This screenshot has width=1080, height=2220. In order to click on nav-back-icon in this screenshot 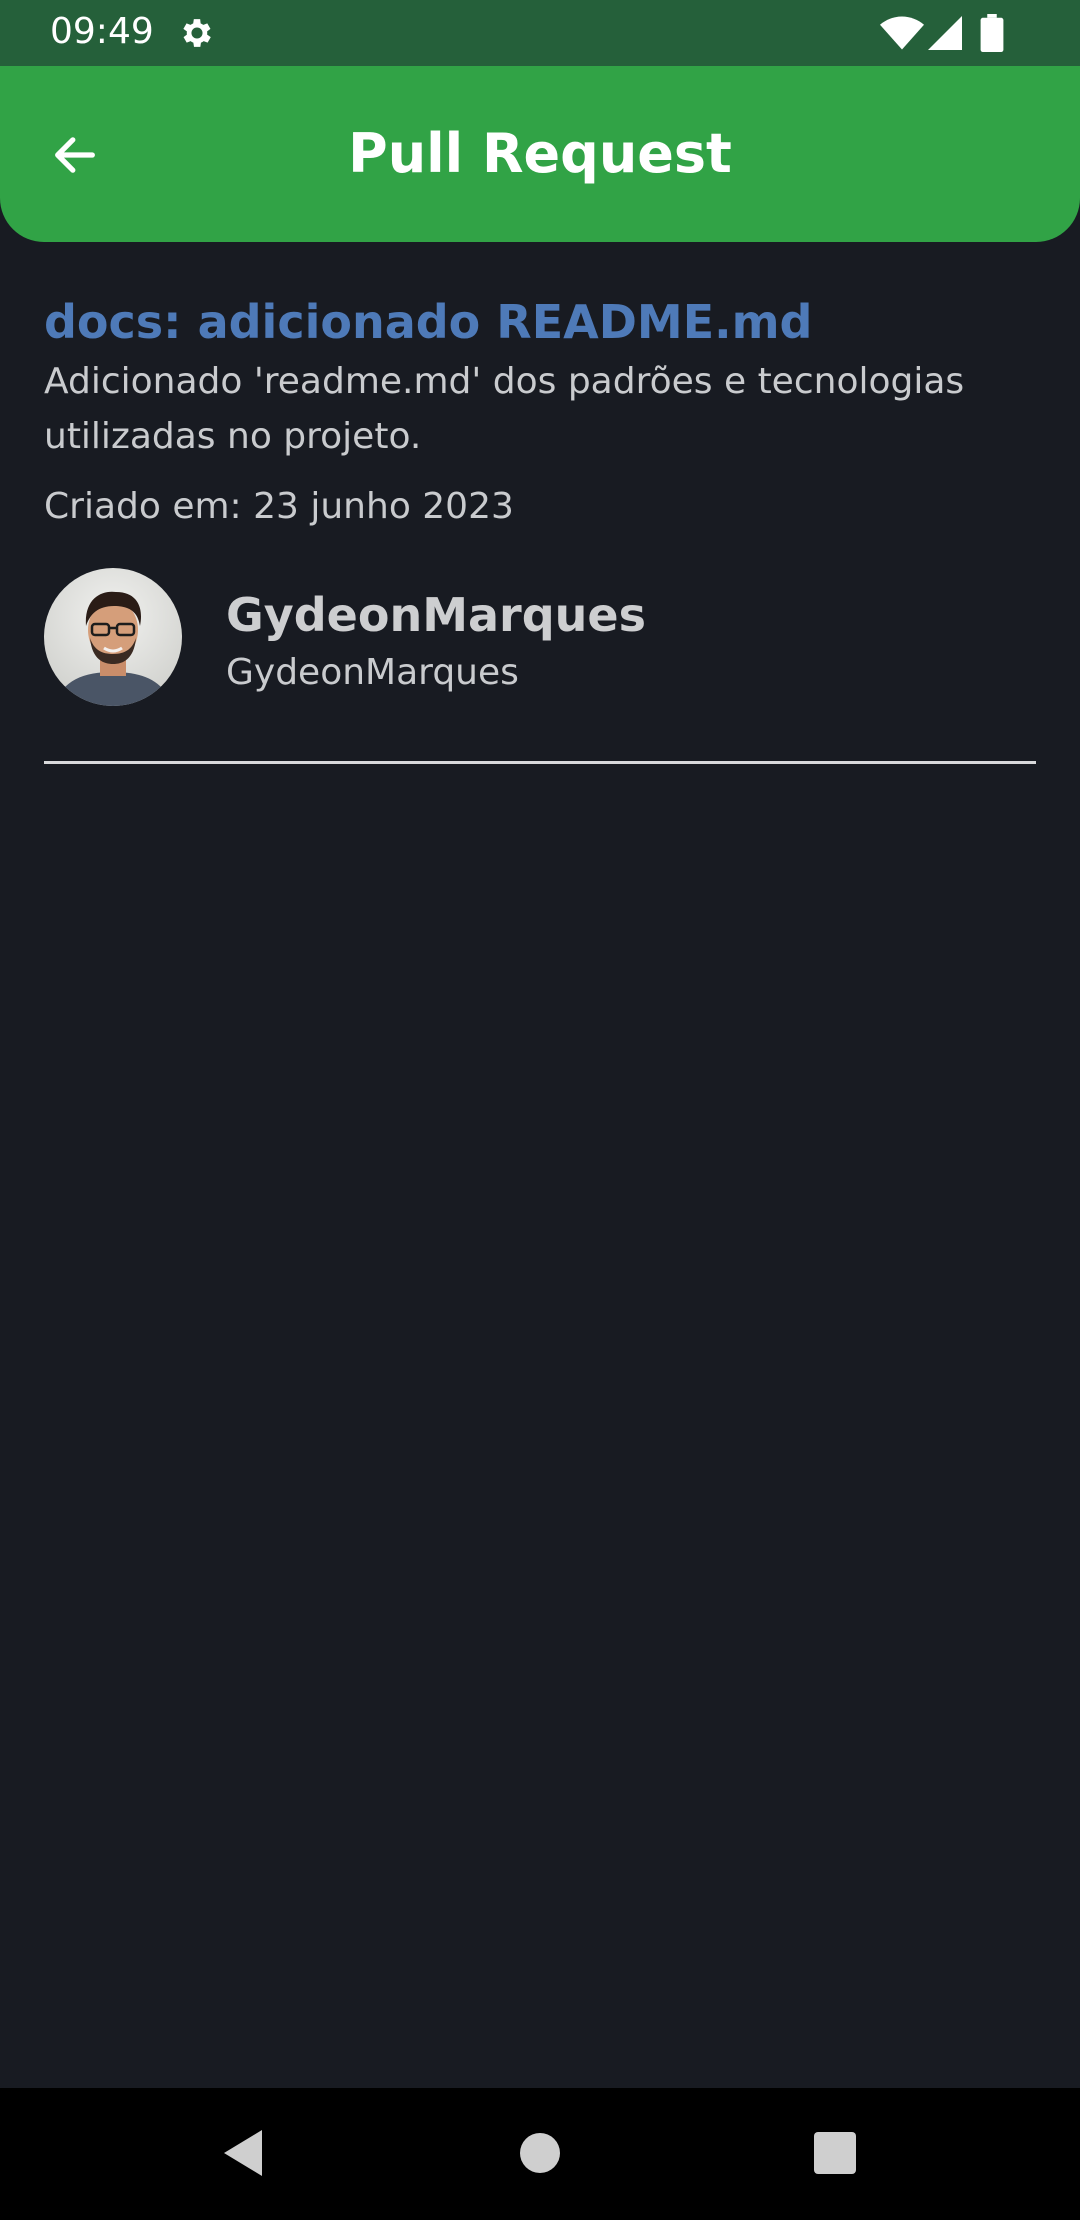, I will do `click(245, 2153)`.